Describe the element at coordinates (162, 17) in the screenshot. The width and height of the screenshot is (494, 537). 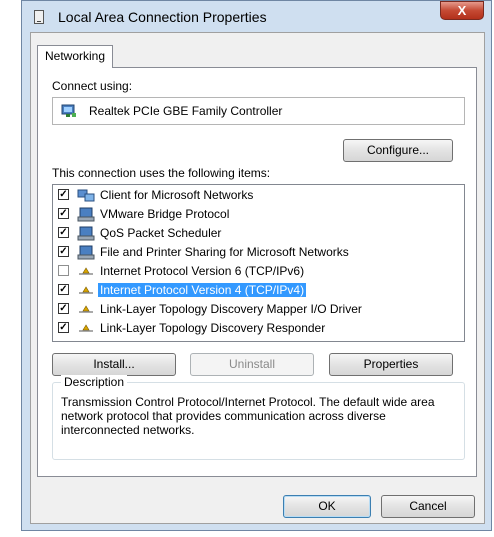
I see `window-title: Local Area Connection Properties` at that location.